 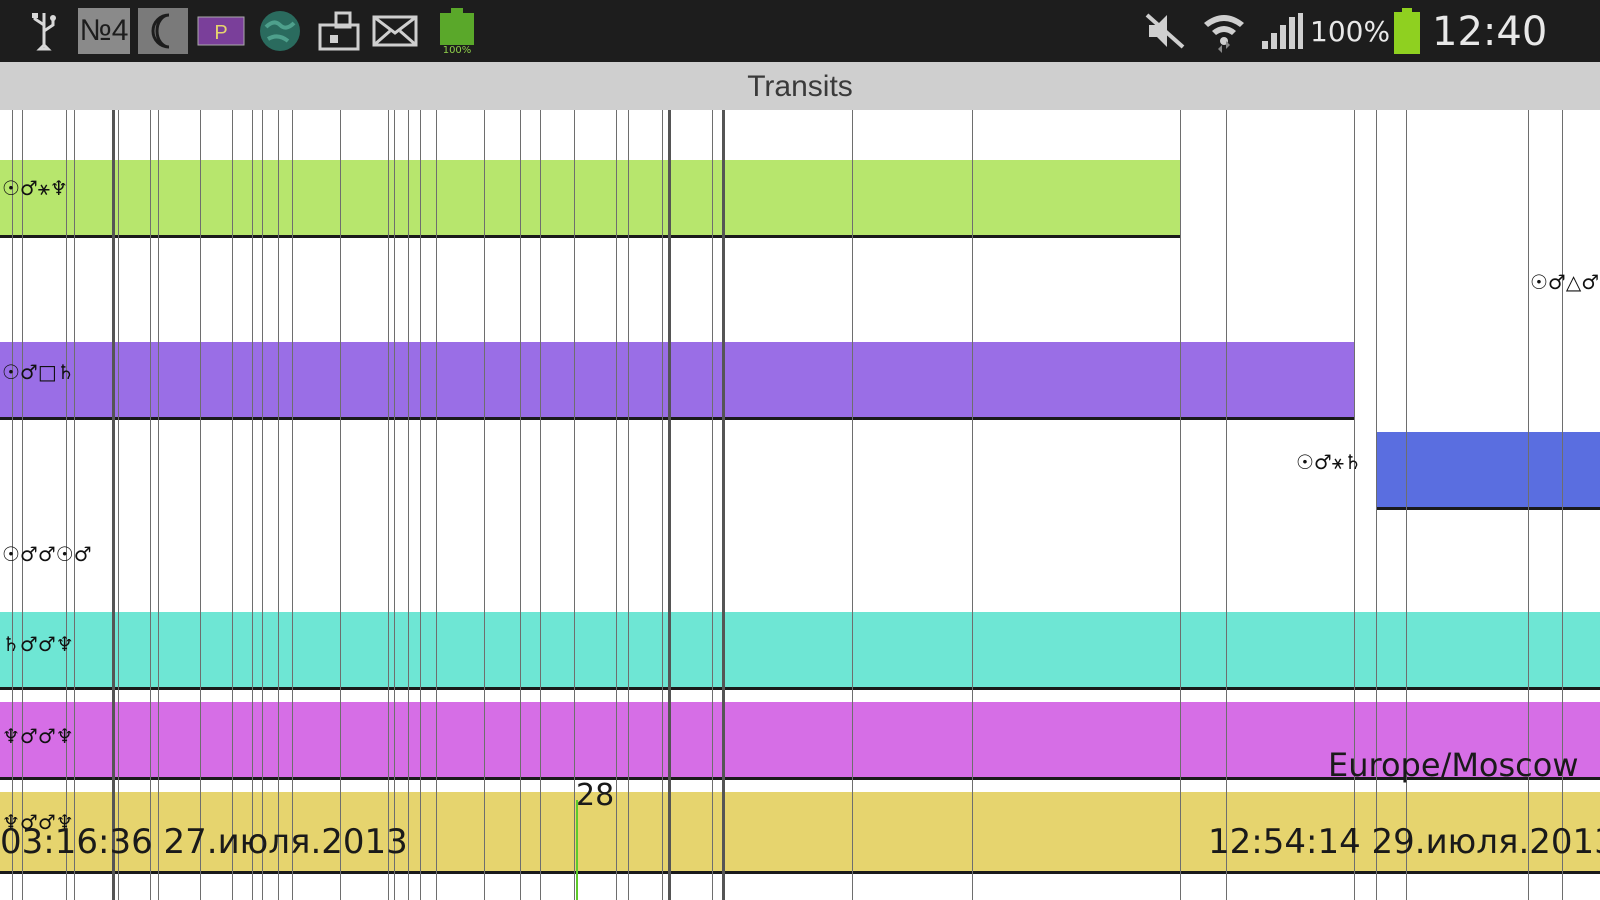 I want to click on page-title: Transits, so click(x=800, y=86).